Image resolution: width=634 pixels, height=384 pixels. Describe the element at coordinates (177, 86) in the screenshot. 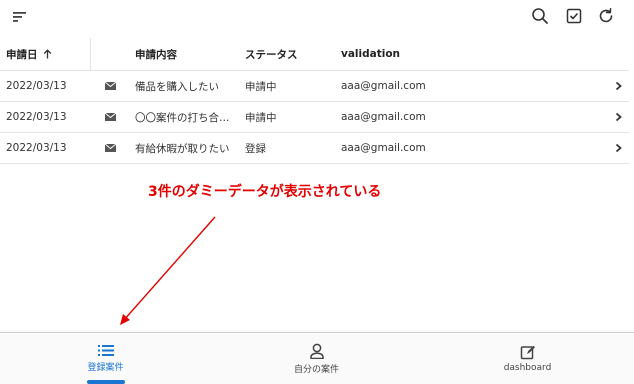

I see `row-content: 備品を購入したい` at that location.